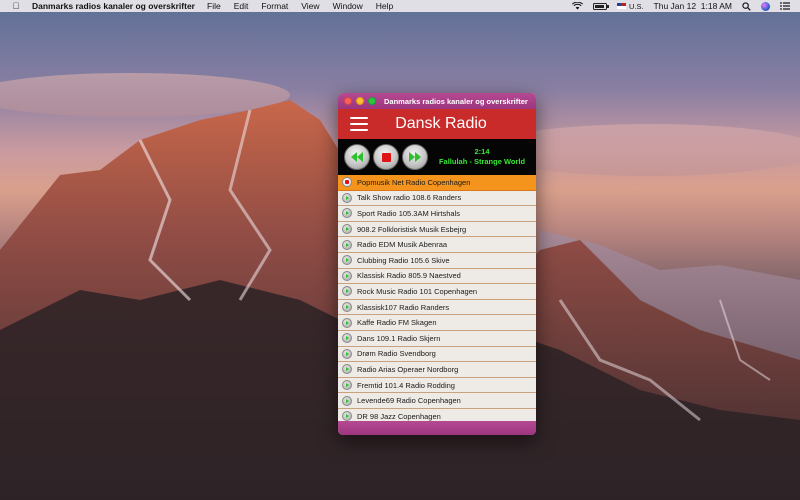  What do you see at coordinates (409, 198) in the screenshot?
I see `station-label: Talk Show radio 108.6 Randers` at bounding box center [409, 198].